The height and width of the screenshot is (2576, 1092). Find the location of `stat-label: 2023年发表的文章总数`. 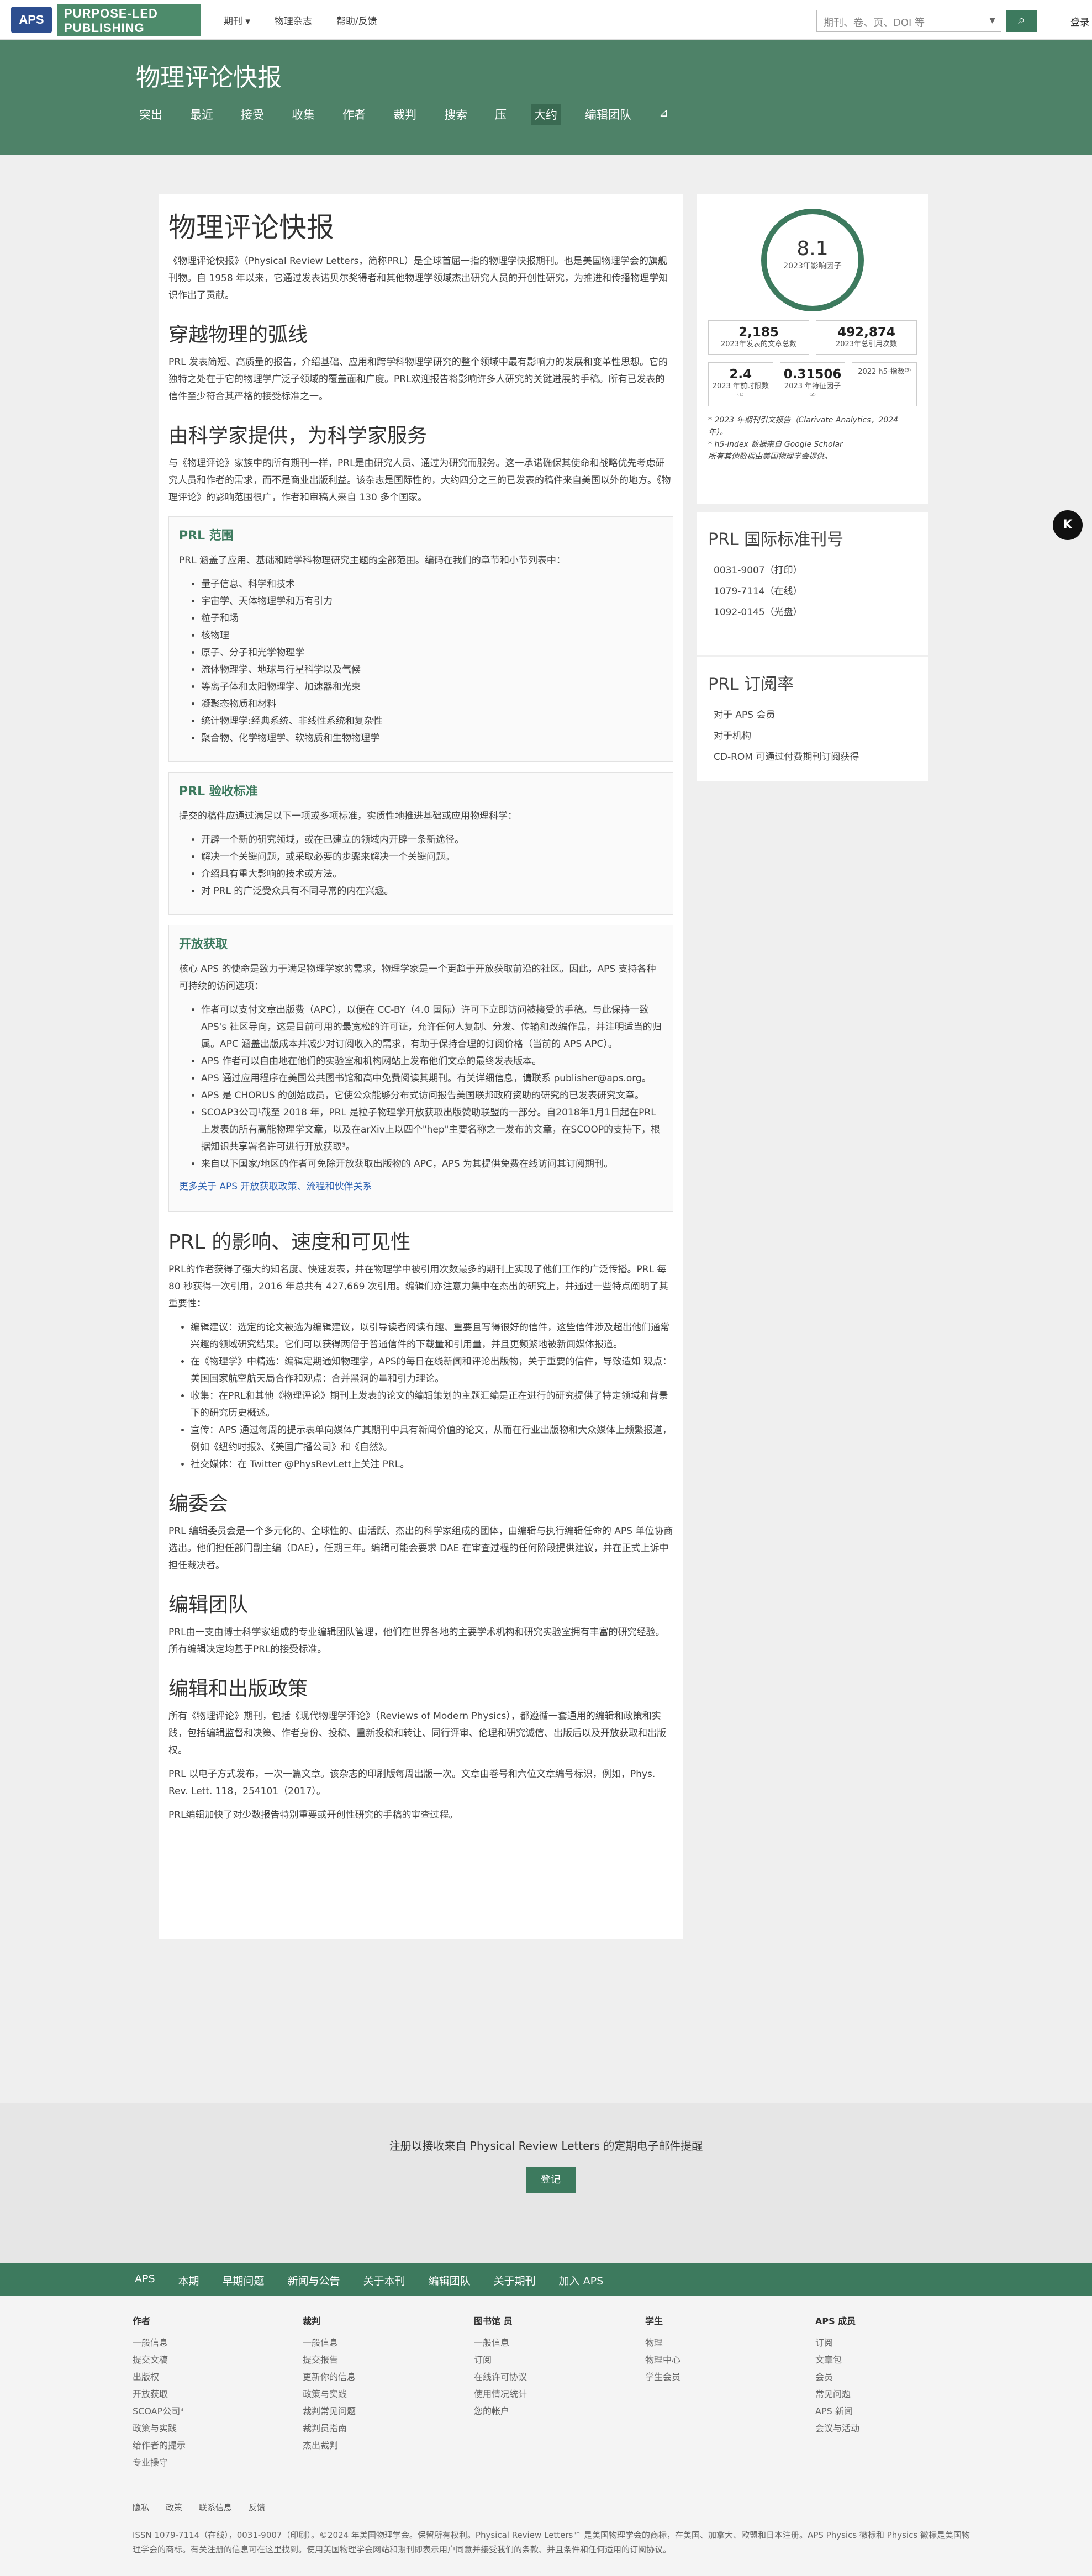

stat-label: 2023年发表的文章总数 is located at coordinates (759, 344).